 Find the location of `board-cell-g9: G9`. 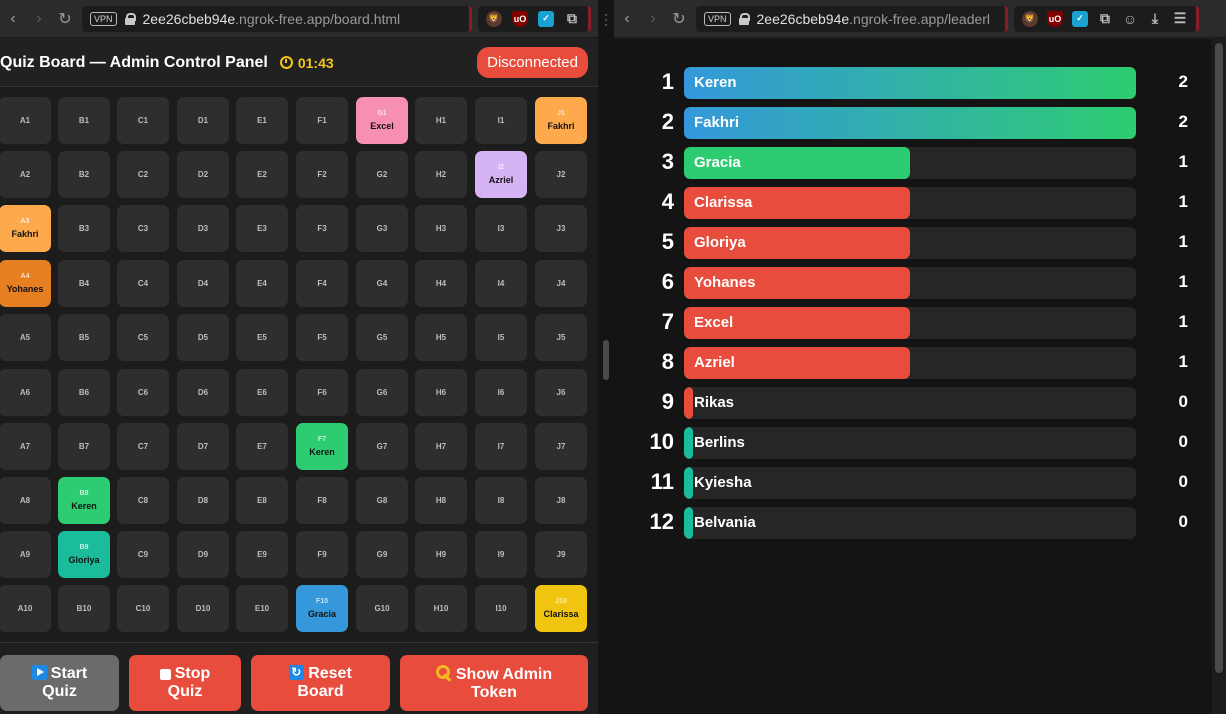

board-cell-g9: G9 is located at coordinates (382, 554).